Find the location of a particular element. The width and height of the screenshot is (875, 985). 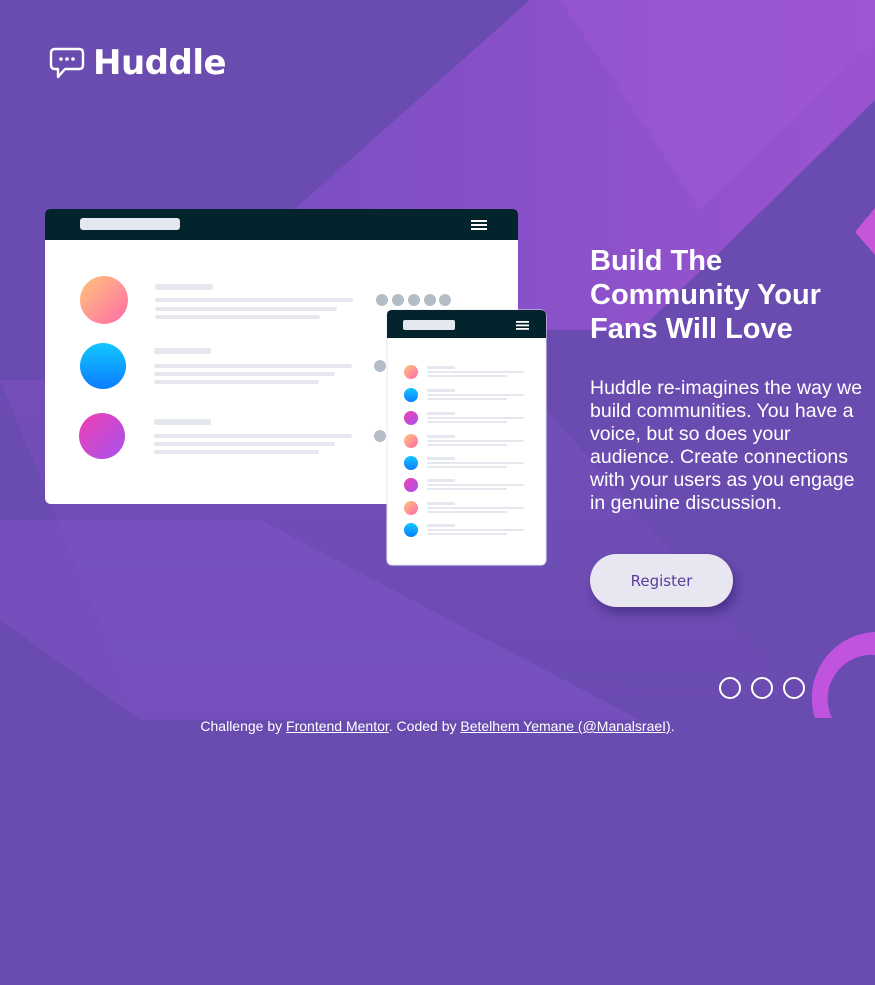

register-button: Register is located at coordinates (661, 580).